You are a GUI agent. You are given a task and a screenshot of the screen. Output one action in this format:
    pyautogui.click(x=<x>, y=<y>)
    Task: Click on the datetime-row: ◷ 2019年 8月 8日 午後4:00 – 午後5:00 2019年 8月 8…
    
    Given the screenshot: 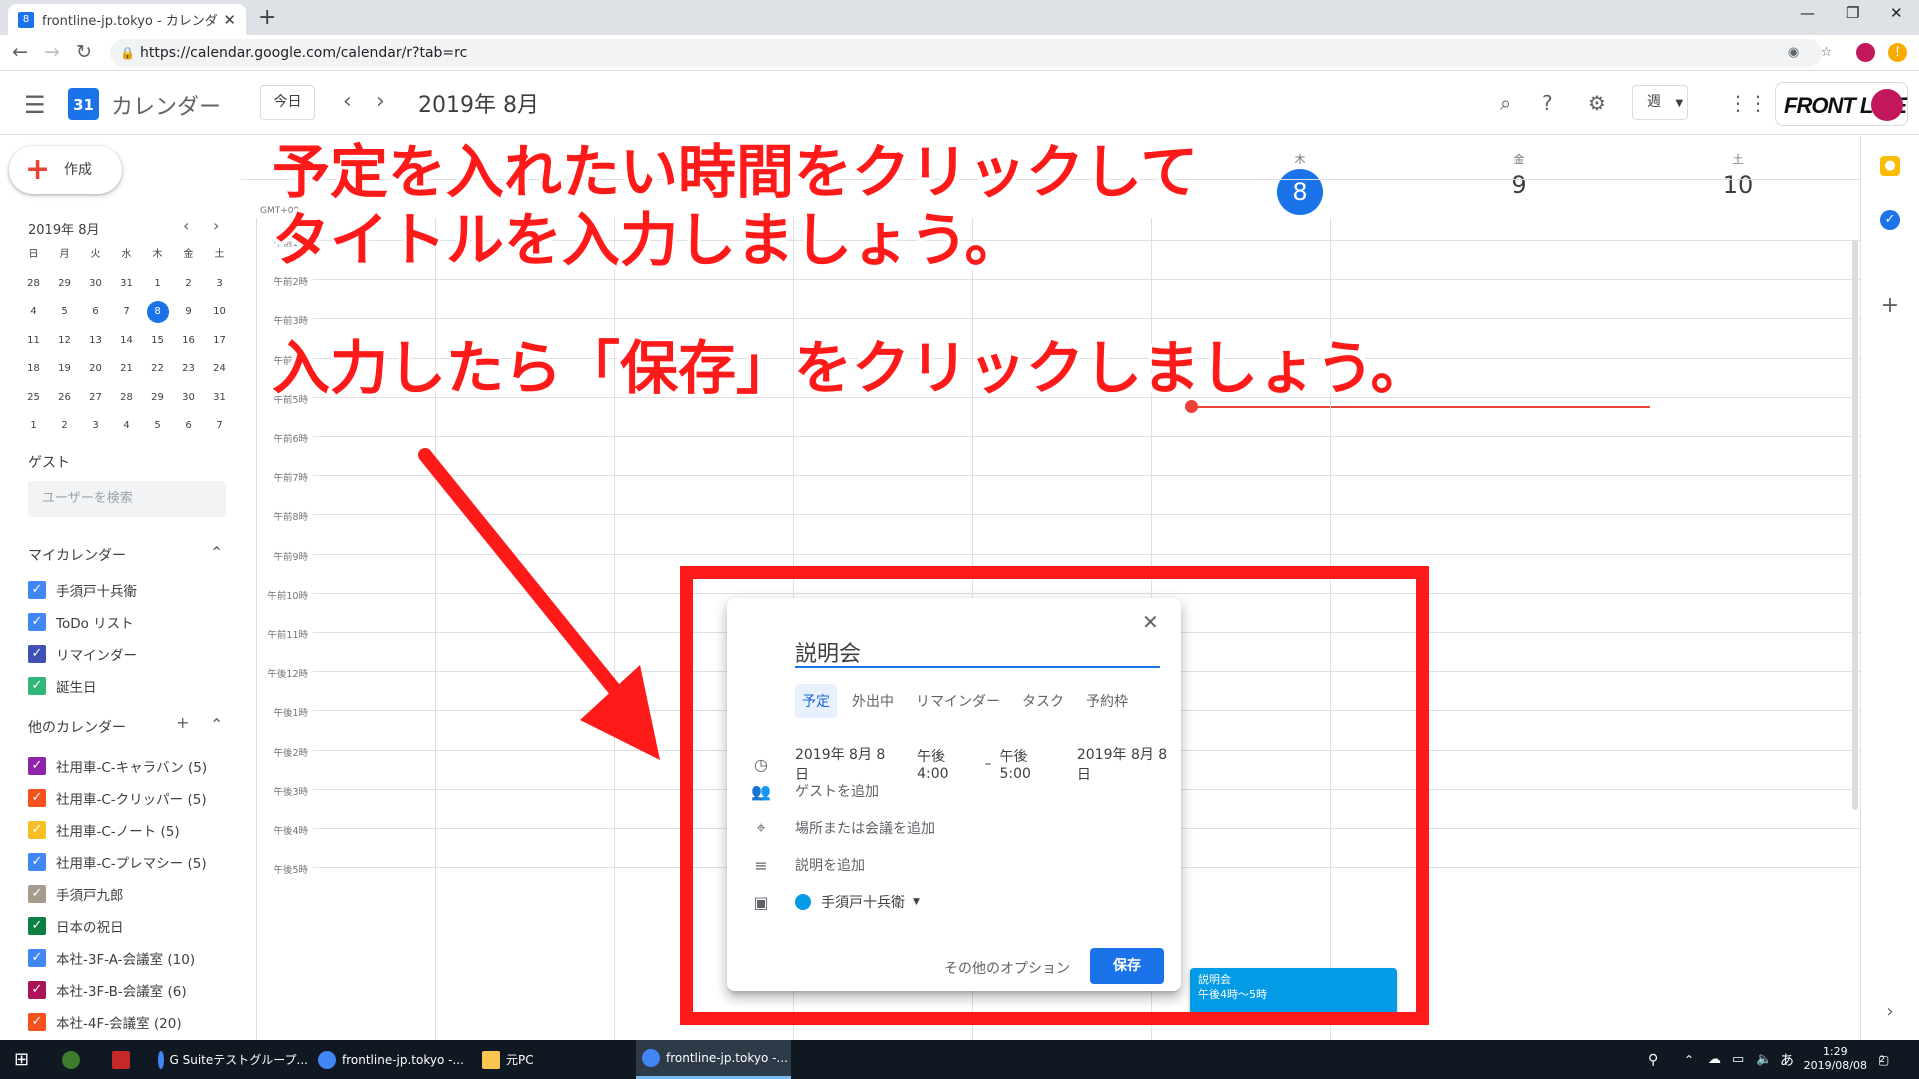 What is the action you would take?
    pyautogui.click(x=966, y=764)
    